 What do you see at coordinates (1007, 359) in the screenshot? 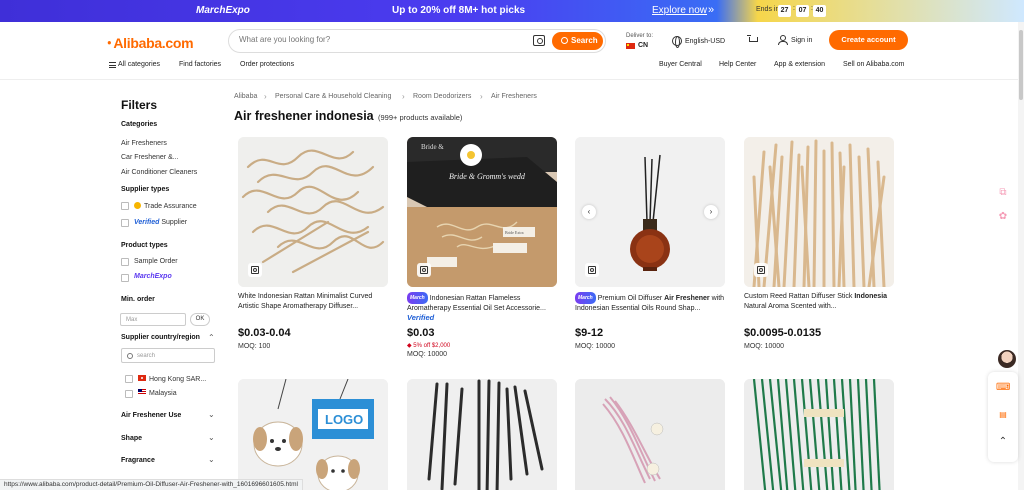
I see `support-avatar` at bounding box center [1007, 359].